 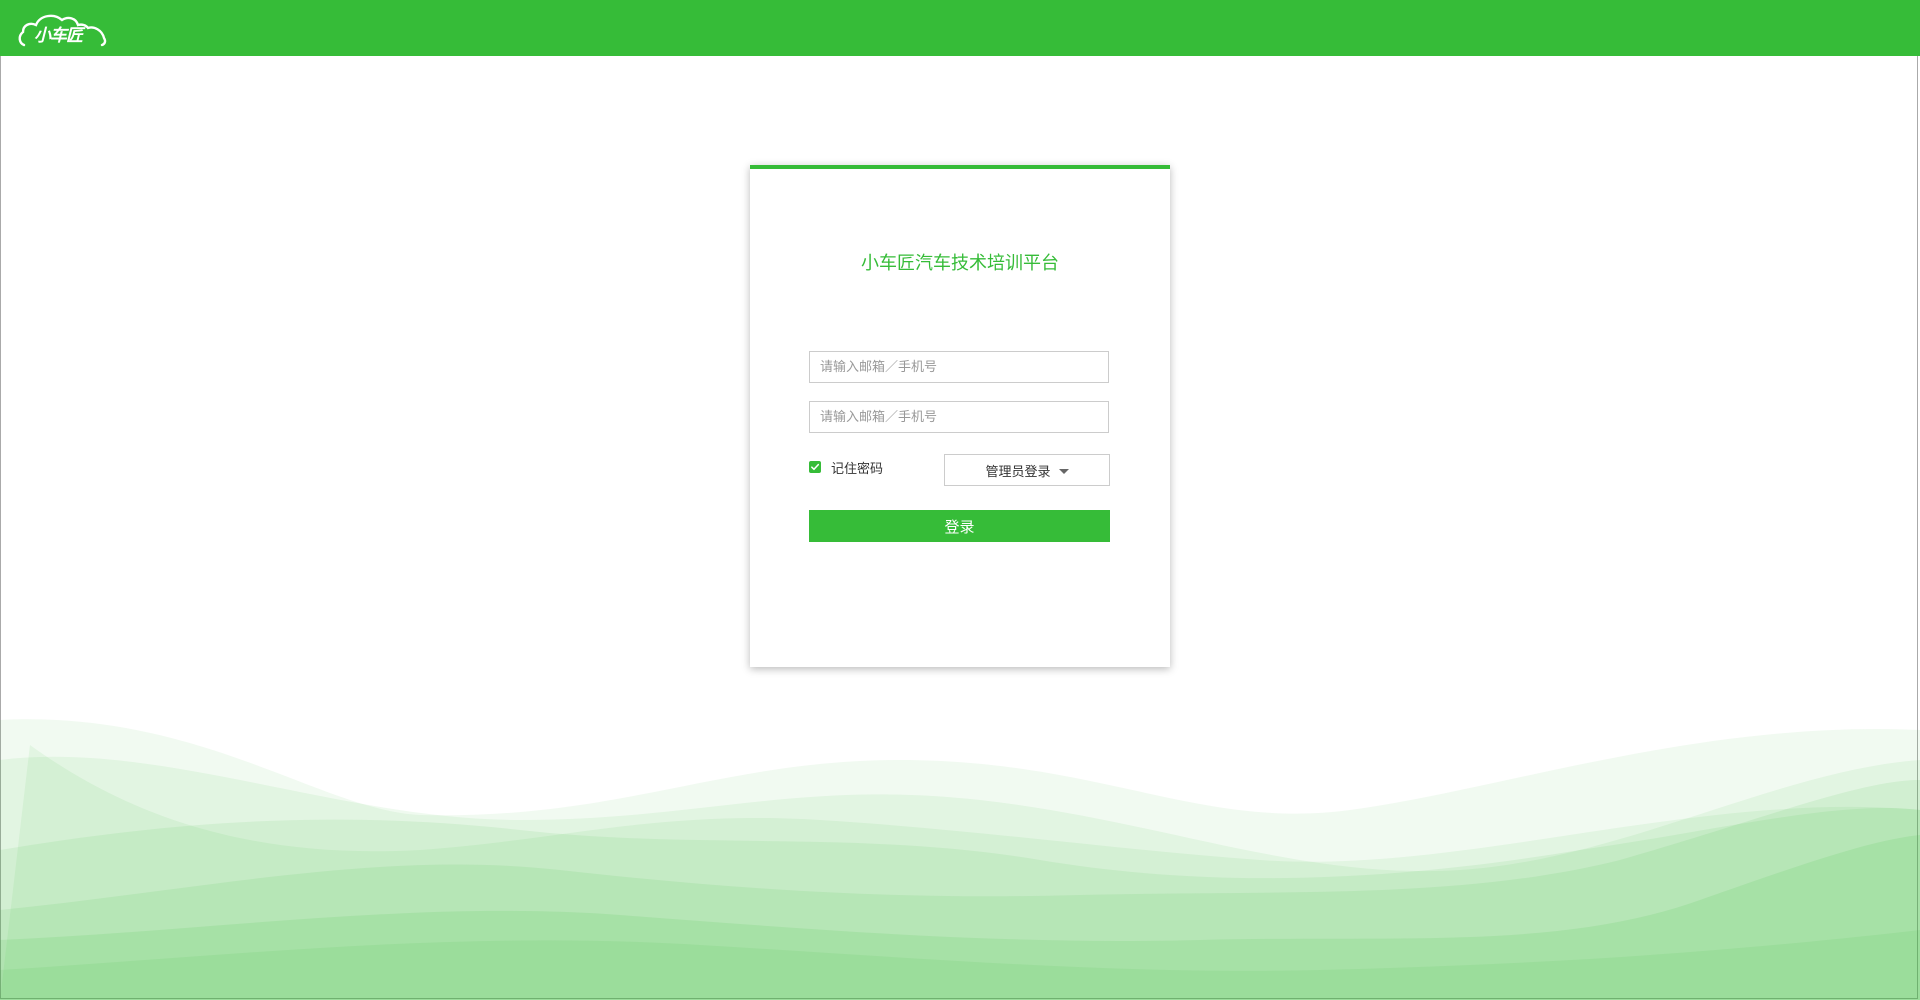 I want to click on login-role-dropdown: 管理员登录, so click(x=1027, y=470).